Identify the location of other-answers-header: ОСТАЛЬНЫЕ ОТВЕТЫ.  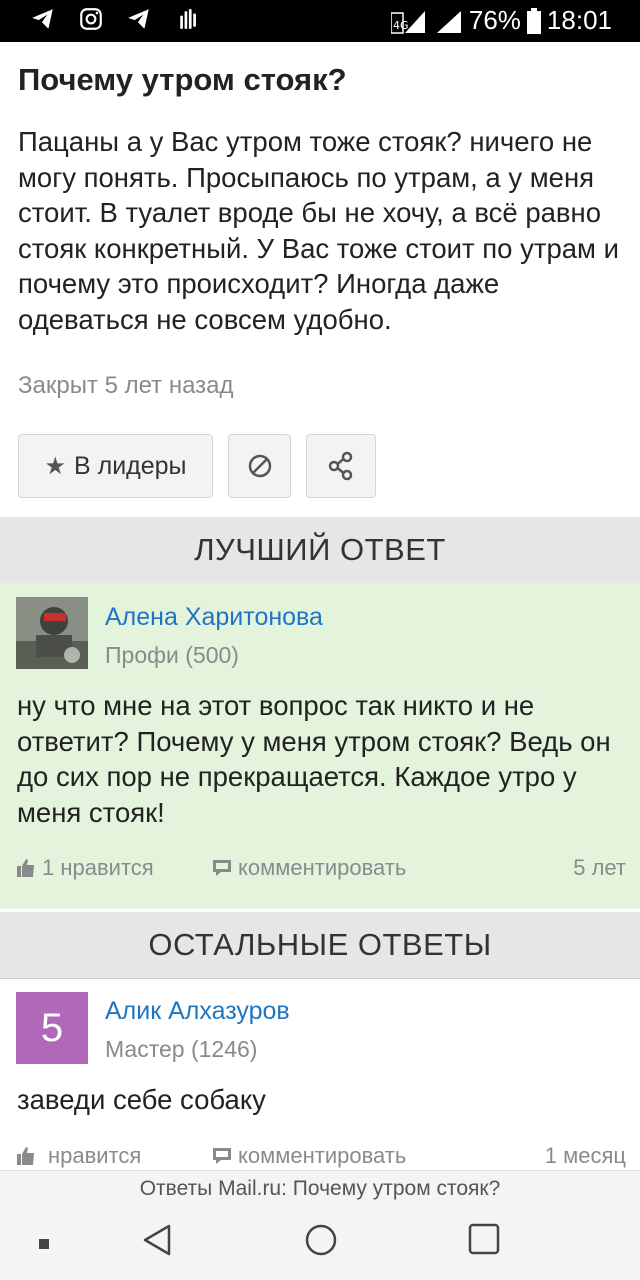
(320, 945).